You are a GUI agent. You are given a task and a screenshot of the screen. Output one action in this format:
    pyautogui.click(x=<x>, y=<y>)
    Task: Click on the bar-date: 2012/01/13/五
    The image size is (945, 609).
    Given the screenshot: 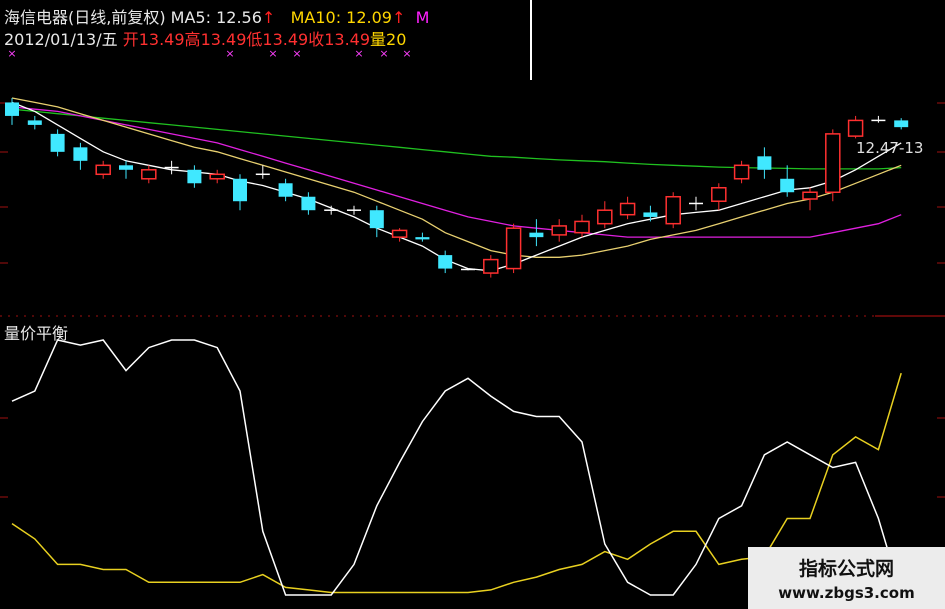 What is the action you would take?
    pyautogui.click(x=61, y=39)
    